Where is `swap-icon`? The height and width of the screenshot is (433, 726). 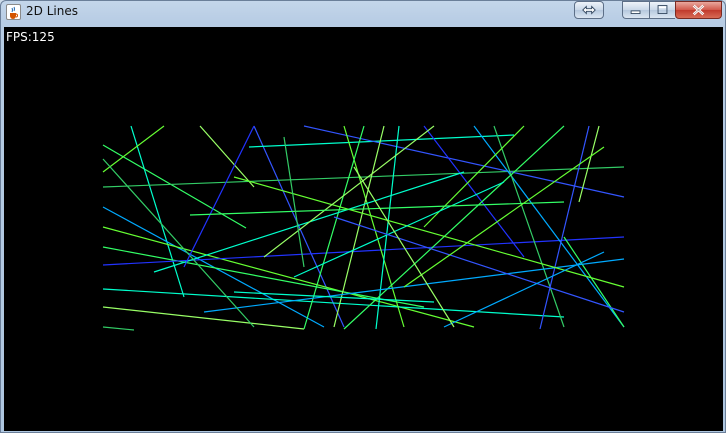
swap-icon is located at coordinates (589, 10).